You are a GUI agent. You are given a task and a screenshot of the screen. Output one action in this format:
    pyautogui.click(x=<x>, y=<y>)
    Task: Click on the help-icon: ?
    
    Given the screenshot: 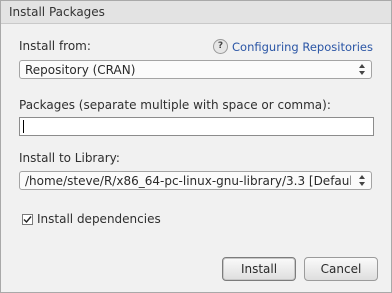 What is the action you would take?
    pyautogui.click(x=221, y=46)
    